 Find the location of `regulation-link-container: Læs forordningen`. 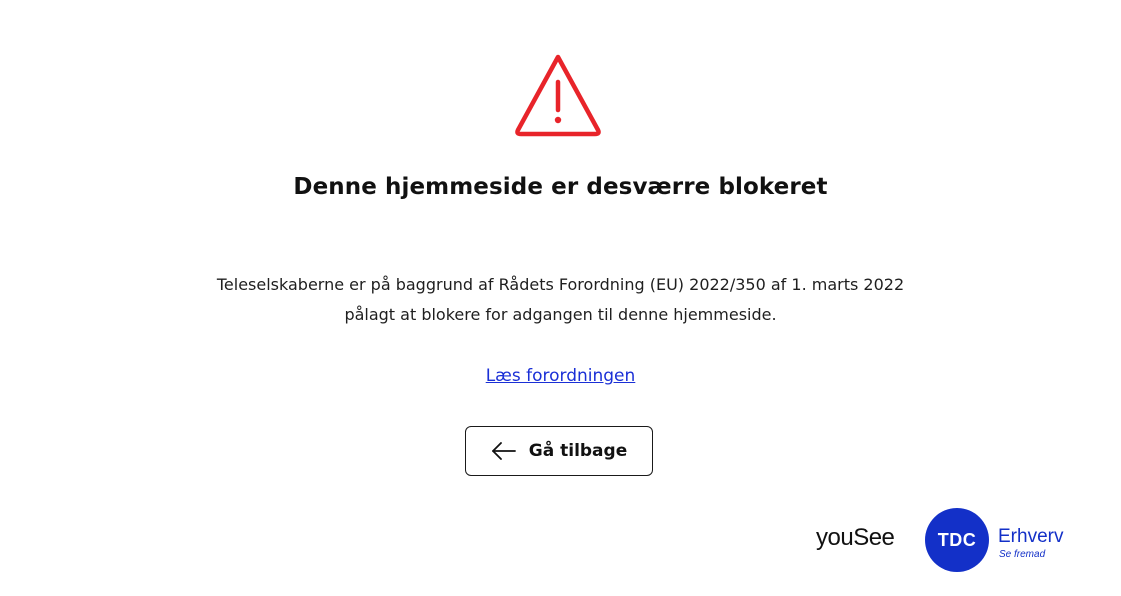

regulation-link-container: Læs forordningen is located at coordinates (560, 376).